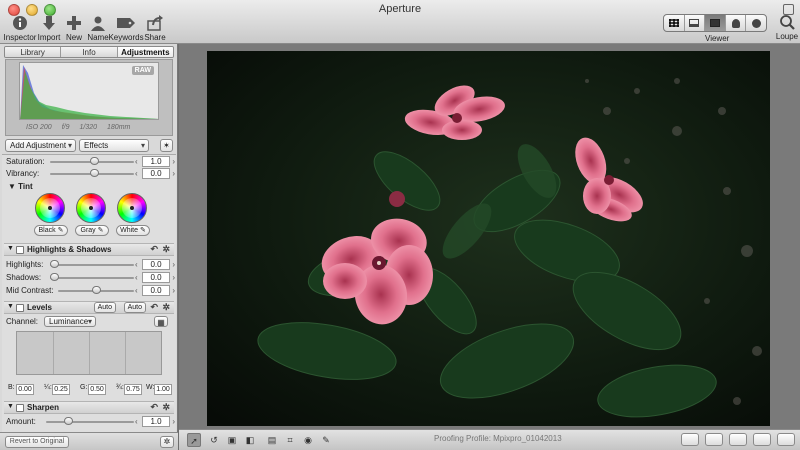 The image size is (800, 450). I want to click on straighten-tool-button: ▤, so click(272, 440).